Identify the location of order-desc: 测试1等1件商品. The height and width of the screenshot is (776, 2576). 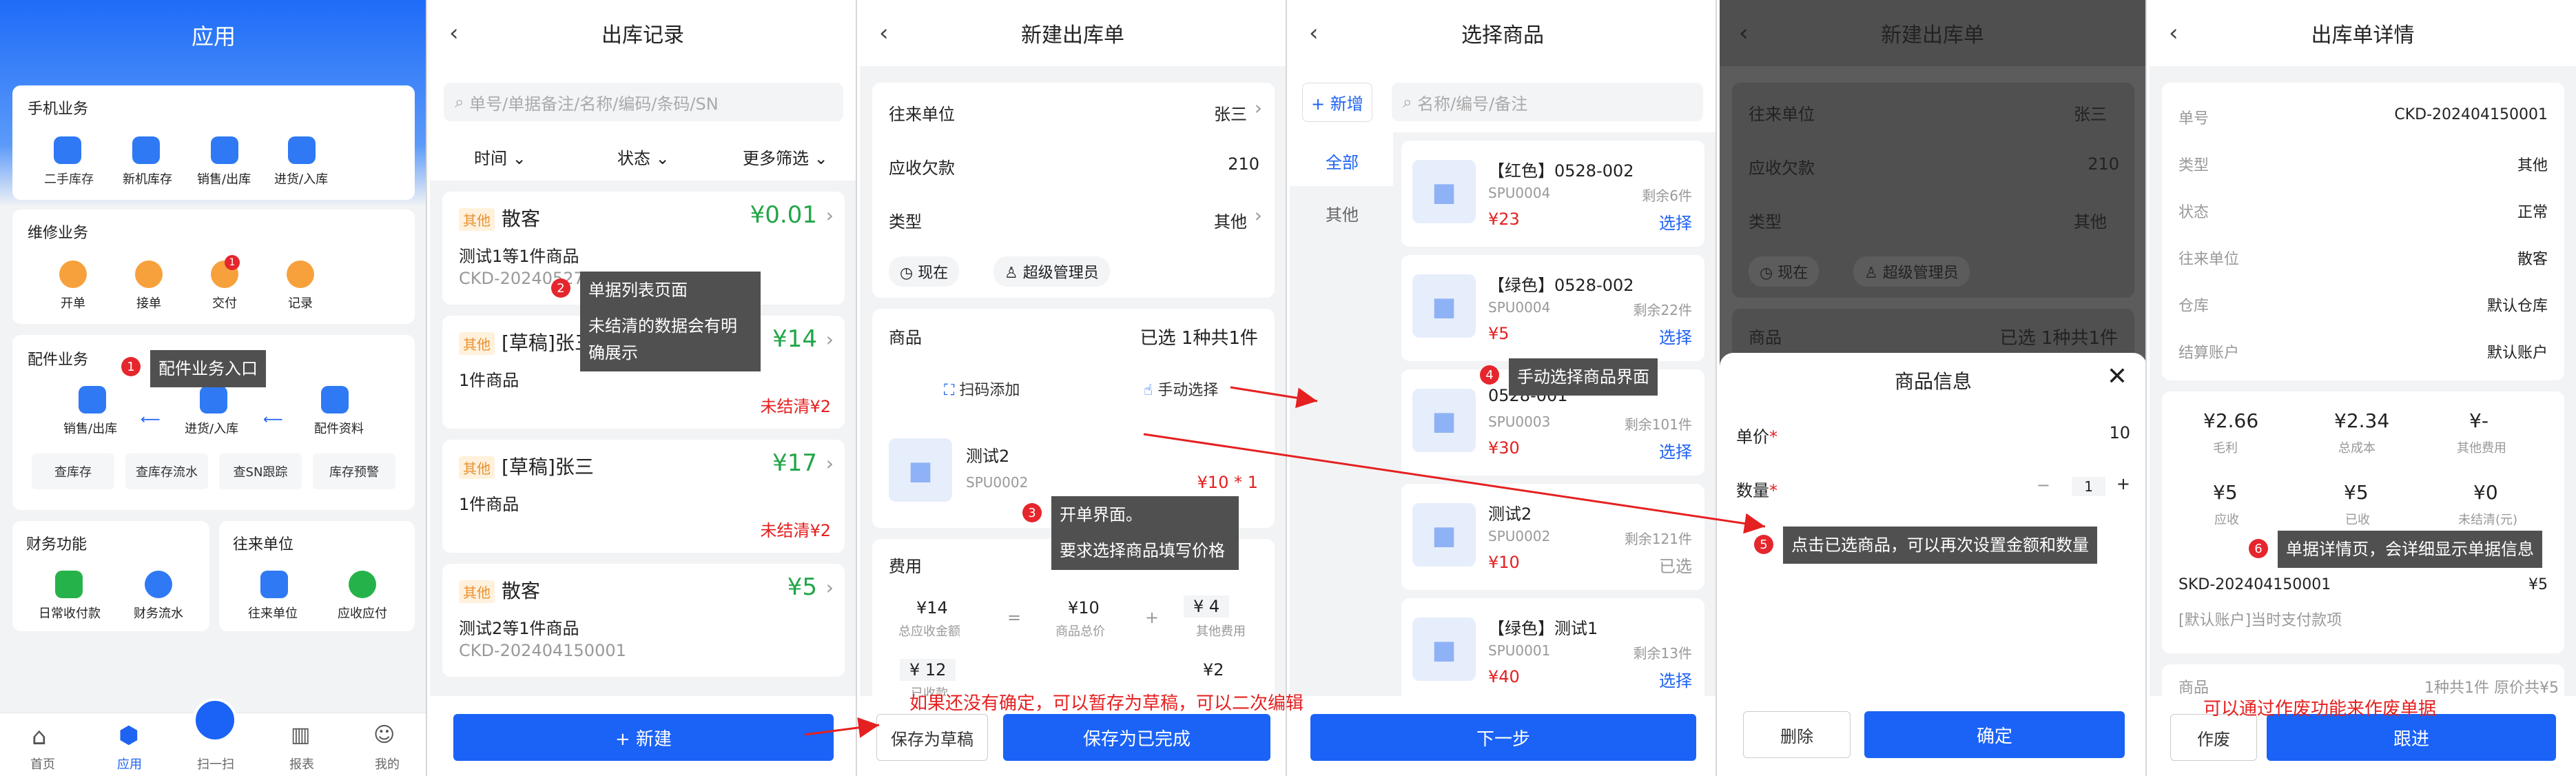
(519, 256).